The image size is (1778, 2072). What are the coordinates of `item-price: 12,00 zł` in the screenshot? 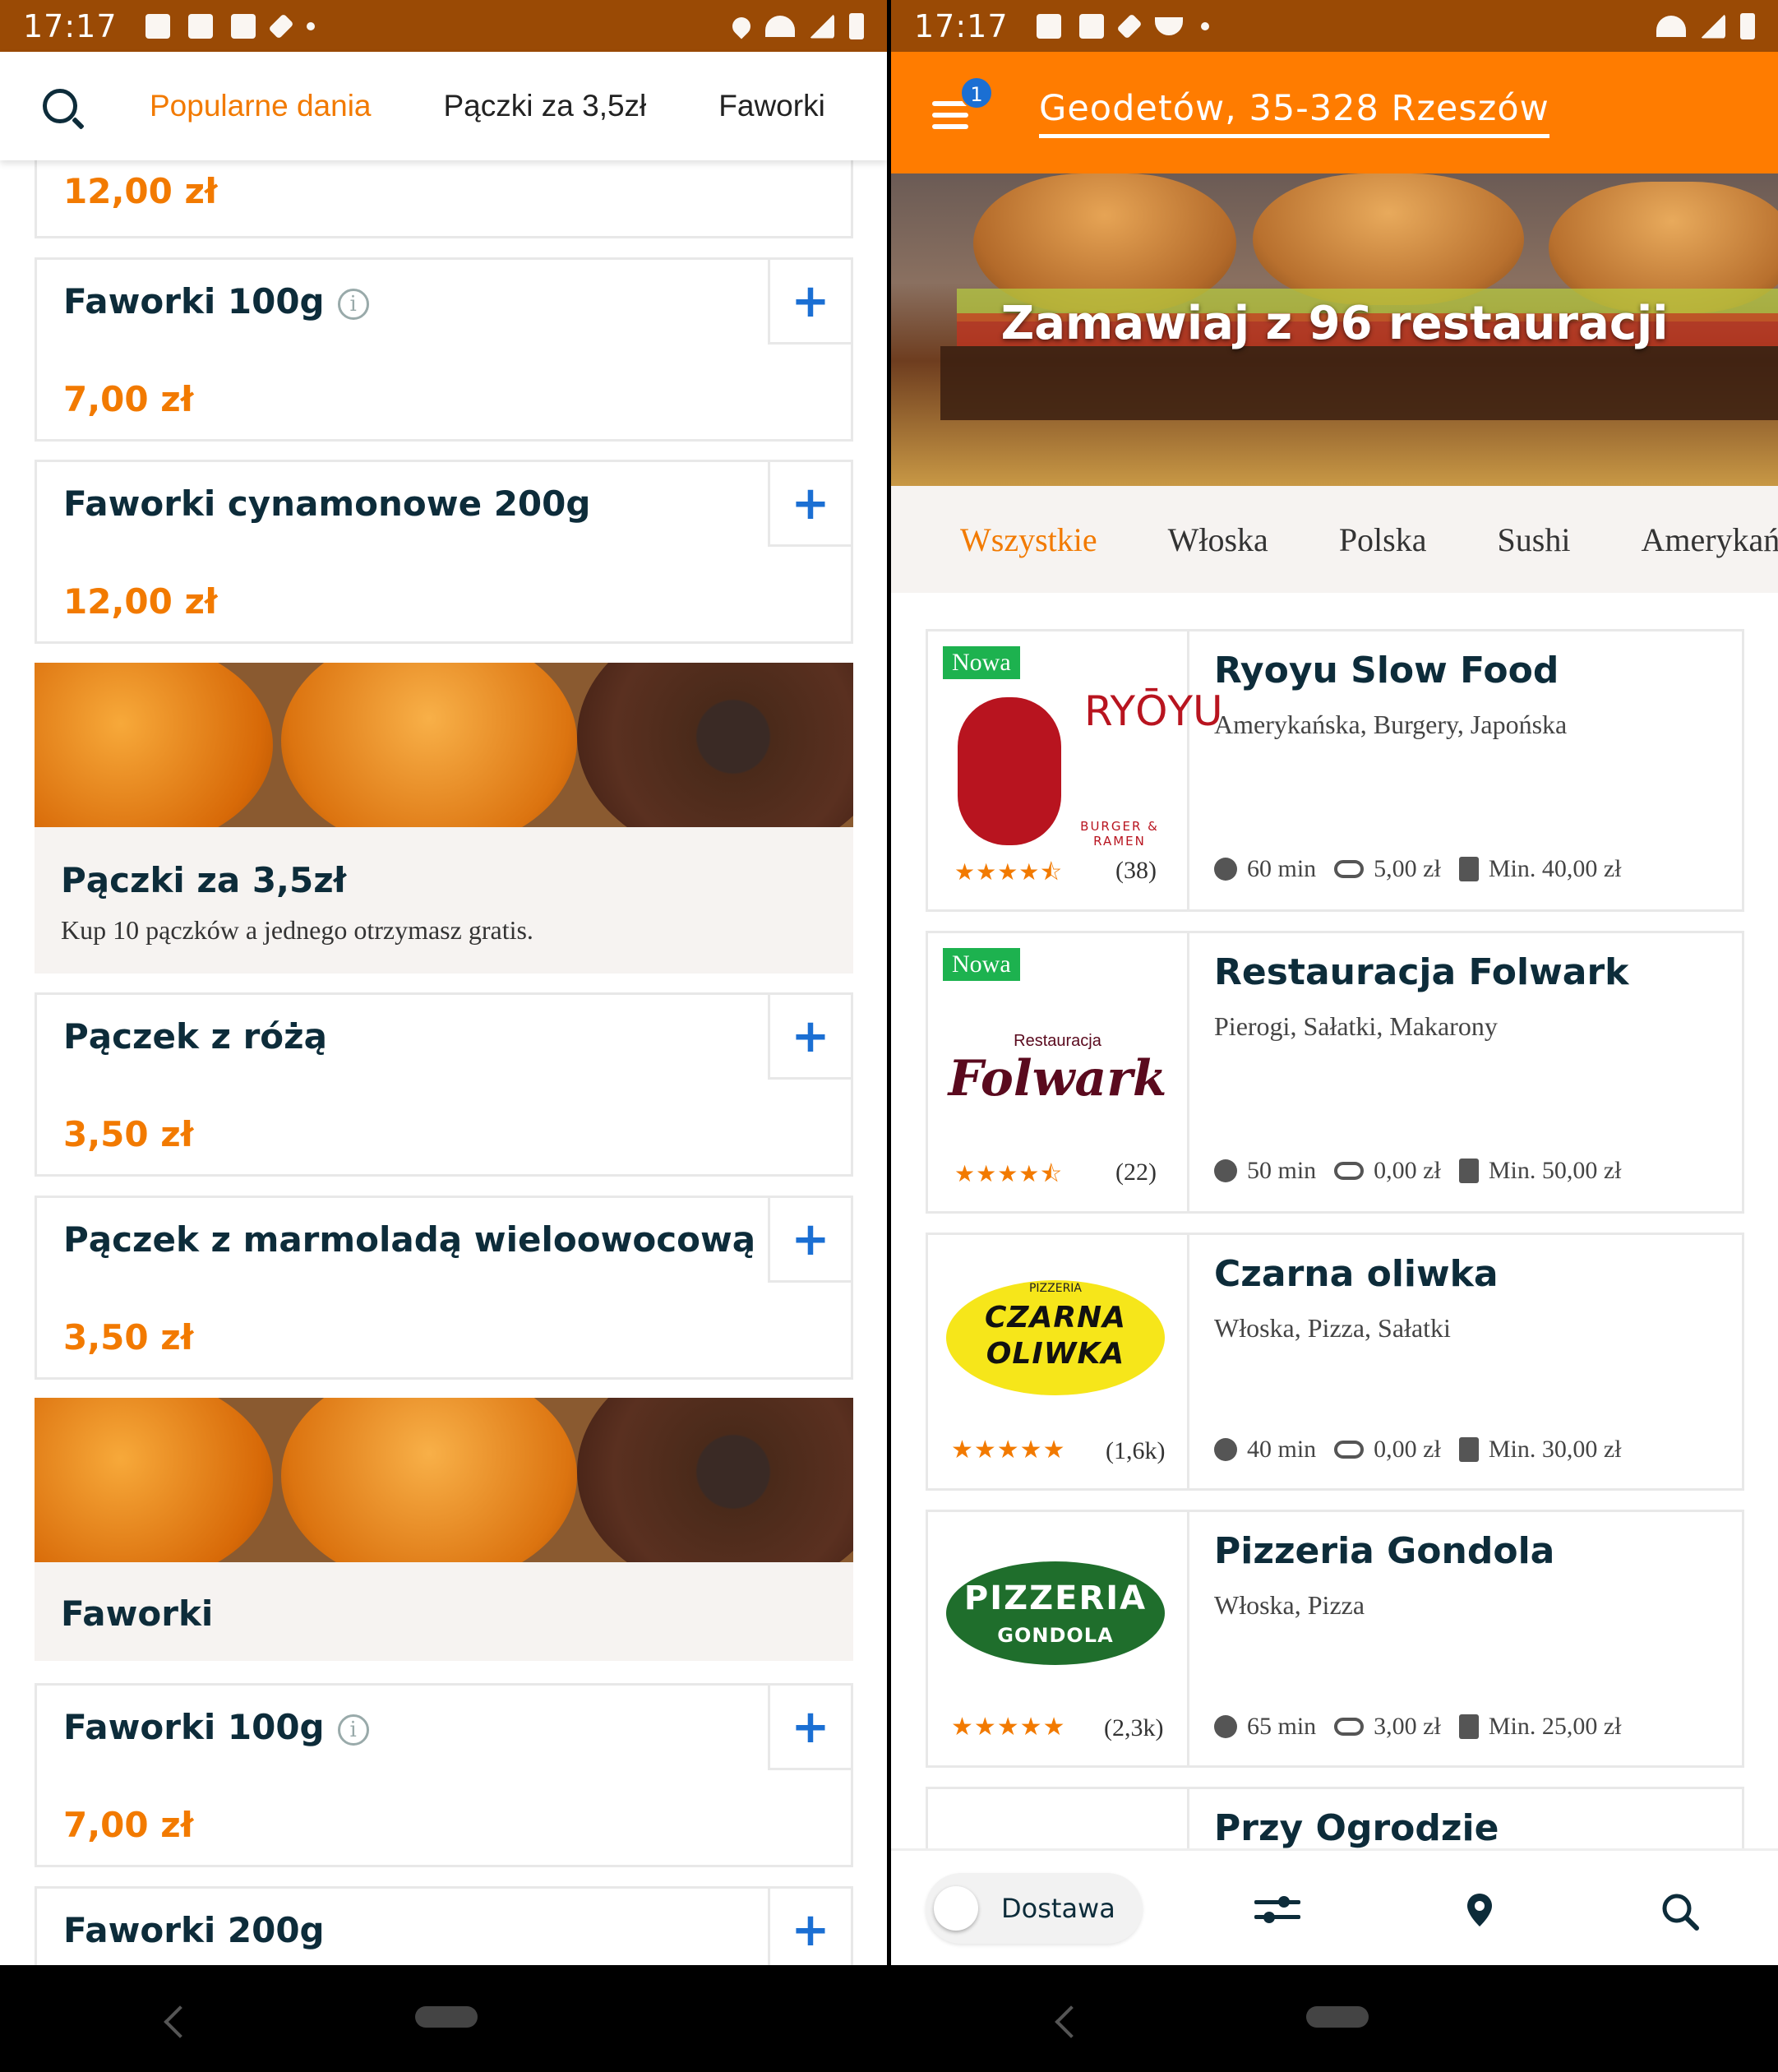 It's located at (141, 191).